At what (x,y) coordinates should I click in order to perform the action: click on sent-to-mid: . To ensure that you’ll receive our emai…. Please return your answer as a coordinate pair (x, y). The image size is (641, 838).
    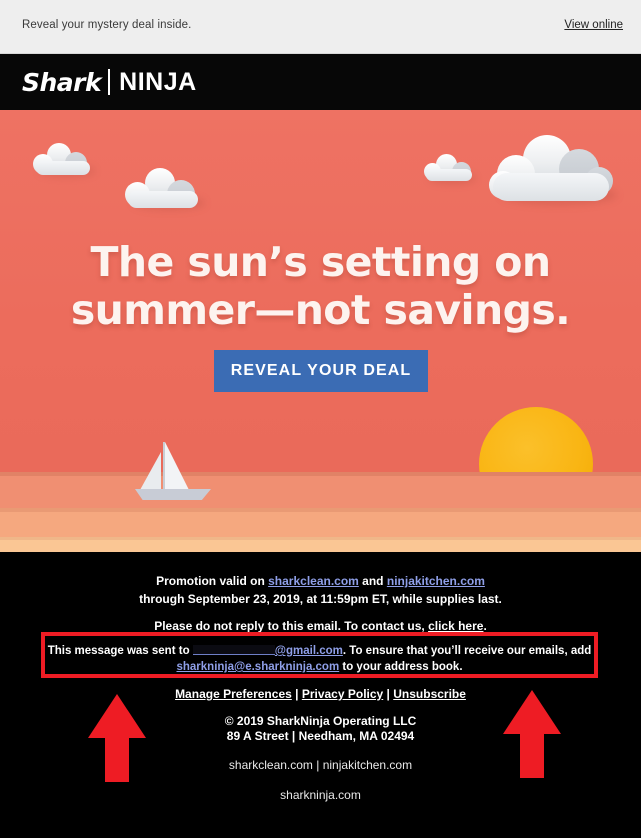
    Looking at the image, I should click on (467, 651).